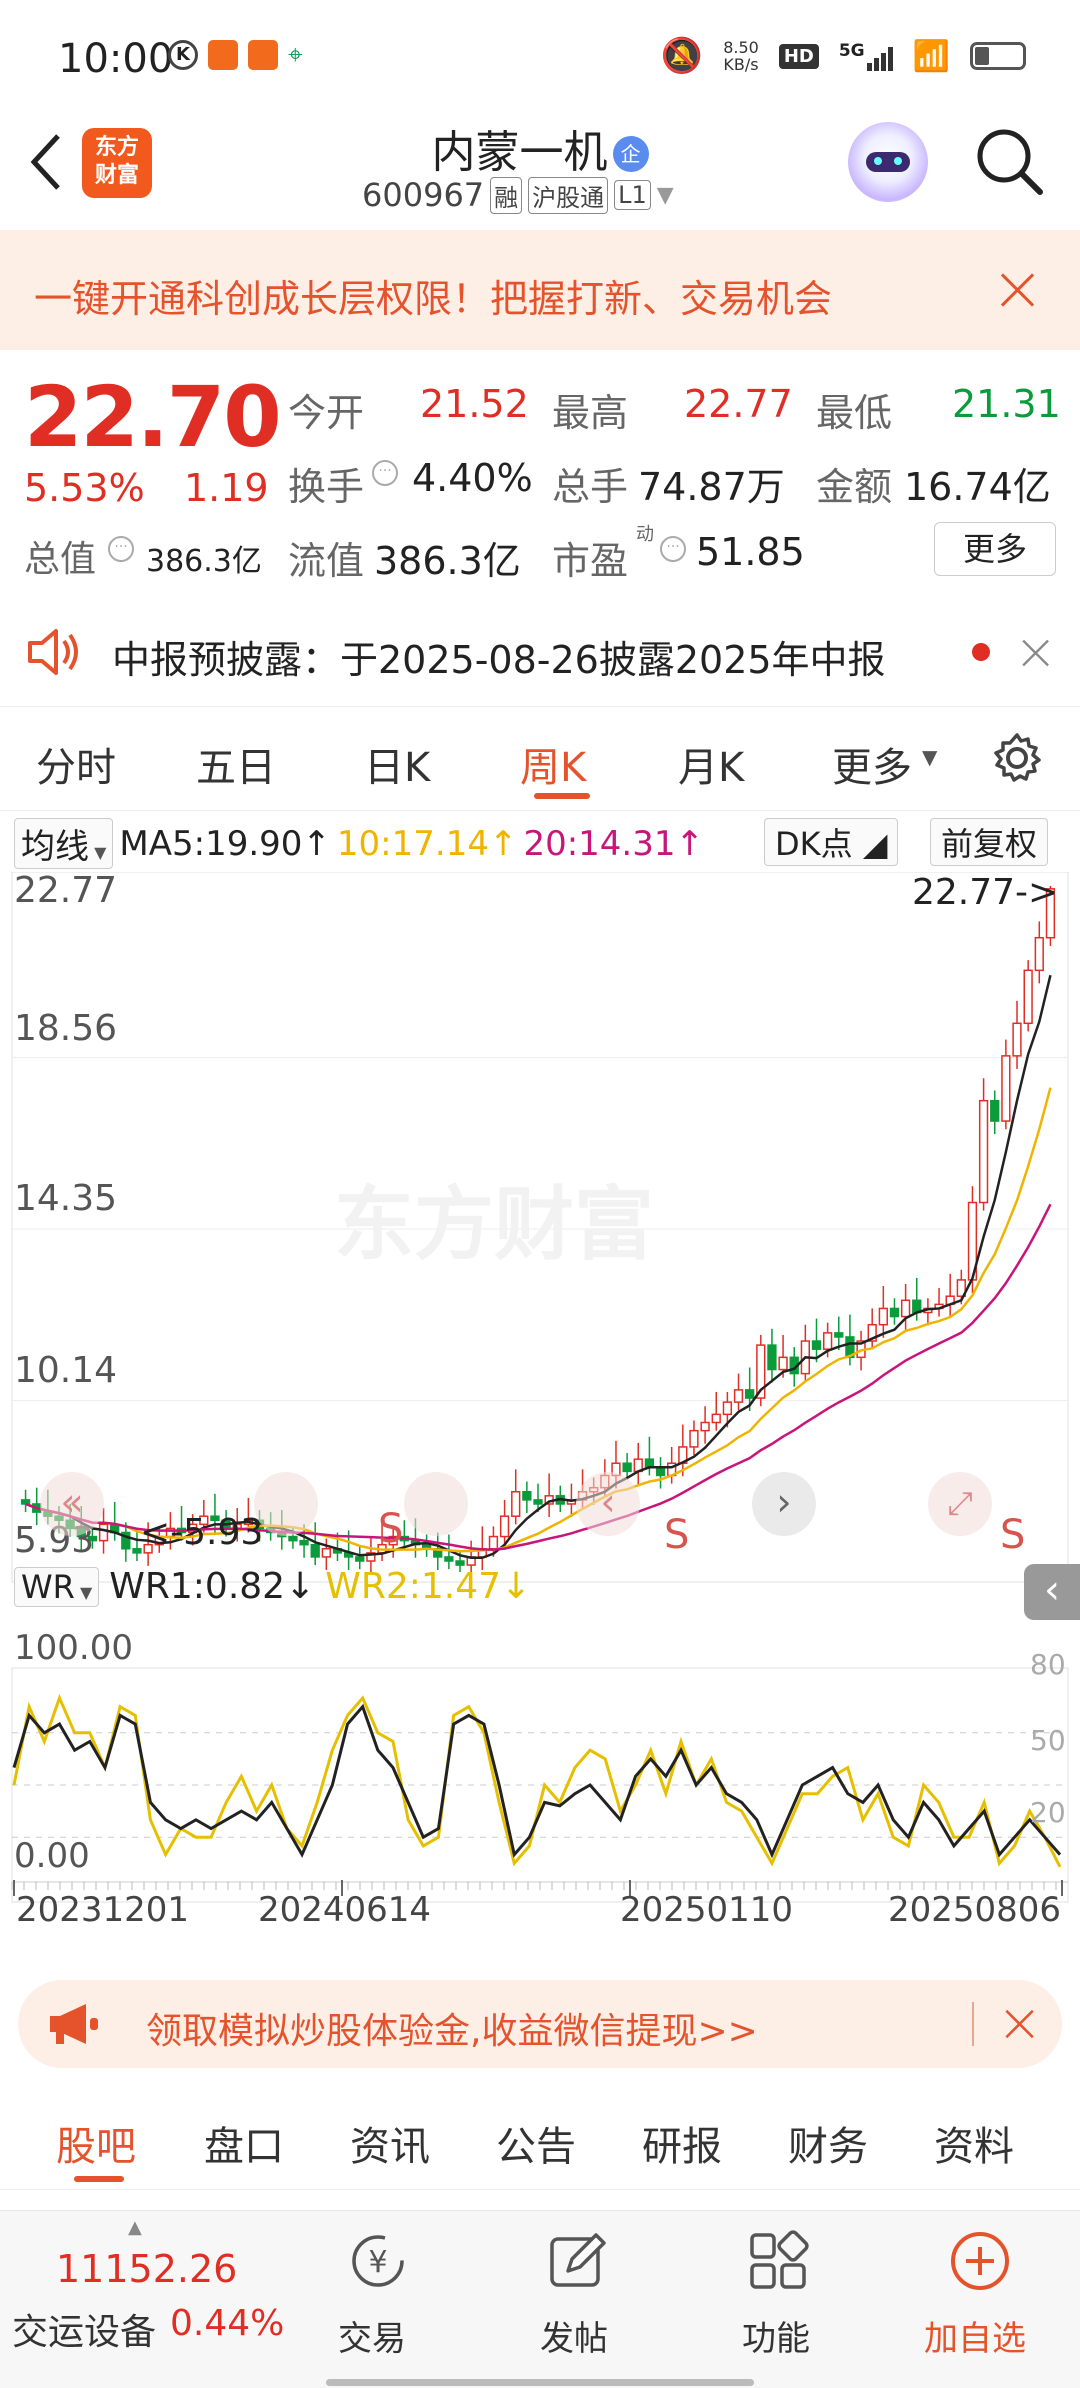 This screenshot has height=2388, width=1080. I want to click on bottom-toolbar: ▲ 11152.26 交运设备 0.44% ¥ 交易 发帖 功能 加自选, so click(540, 2299).